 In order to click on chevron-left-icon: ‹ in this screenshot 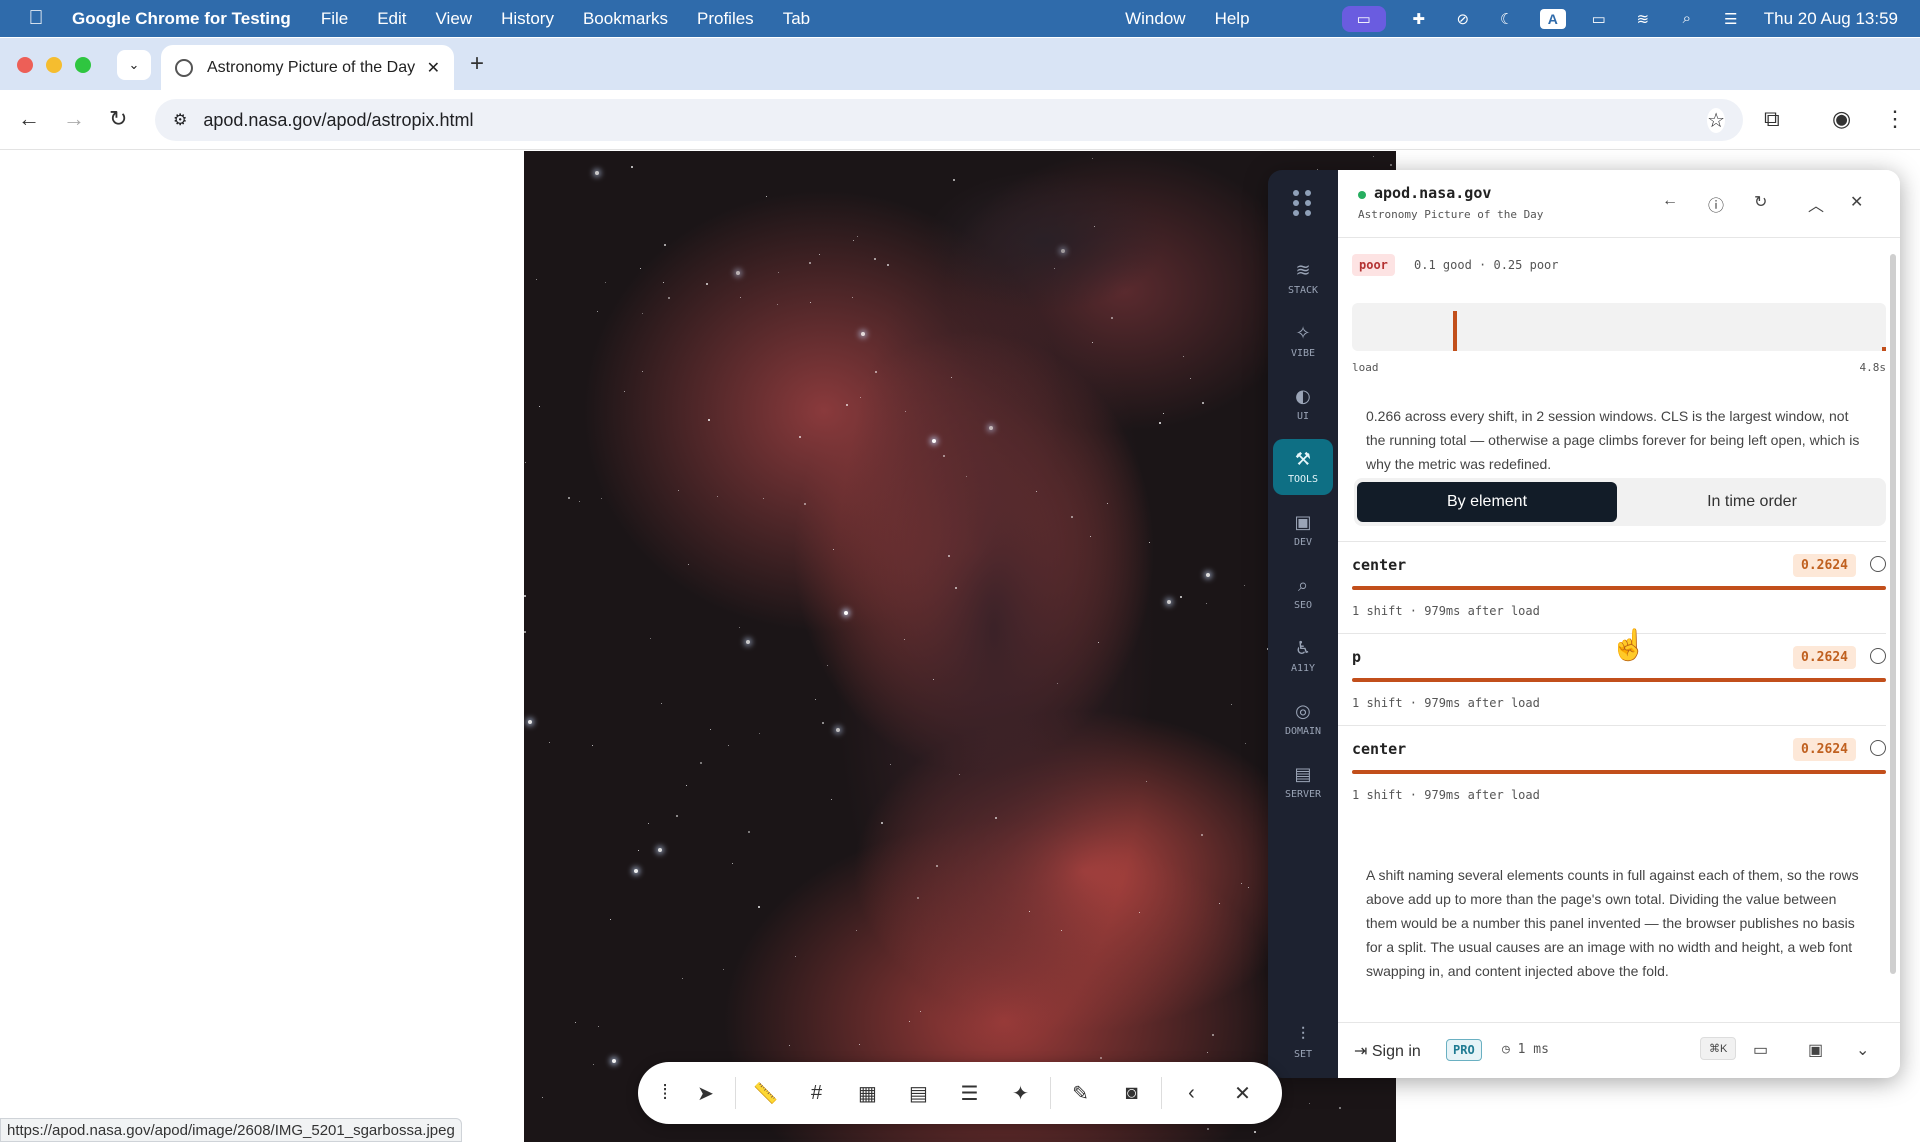, I will do `click(1191, 1093)`.